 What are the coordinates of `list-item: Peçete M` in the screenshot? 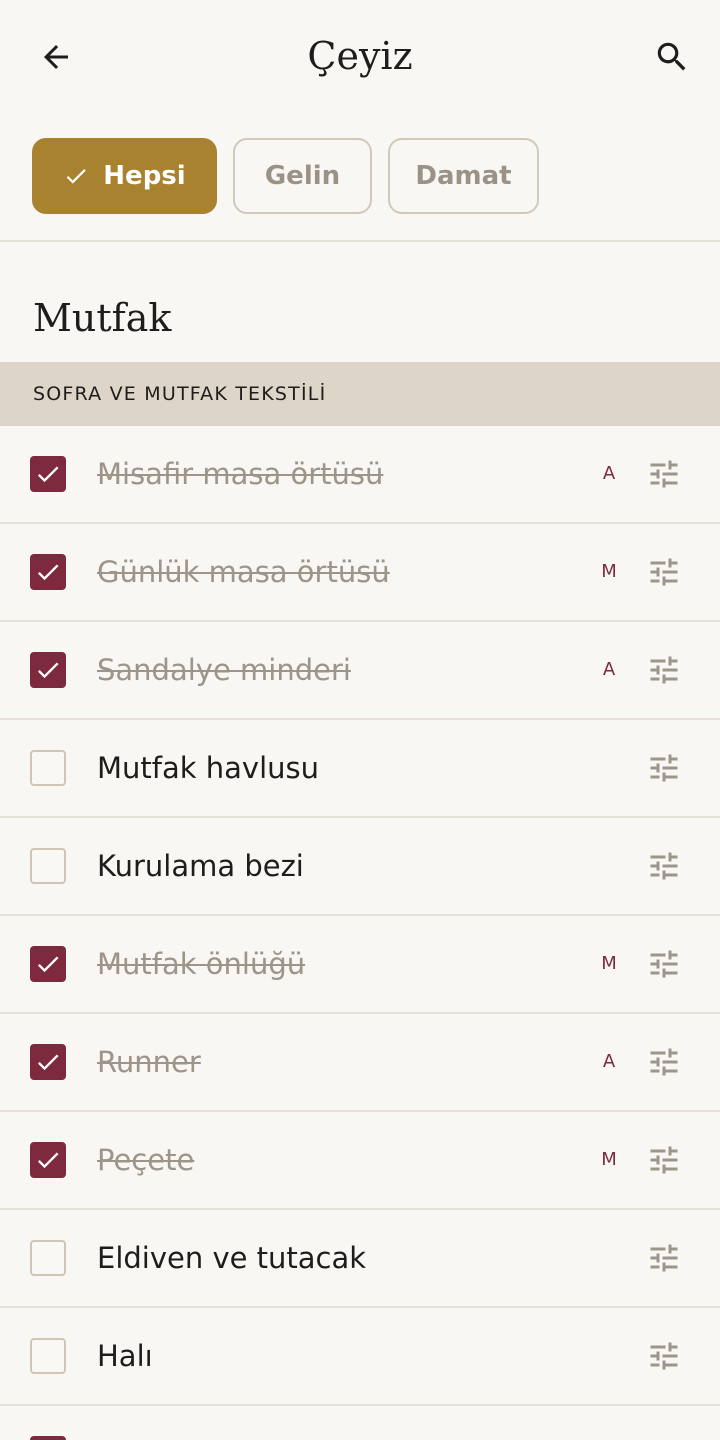 It's located at (360, 1161).